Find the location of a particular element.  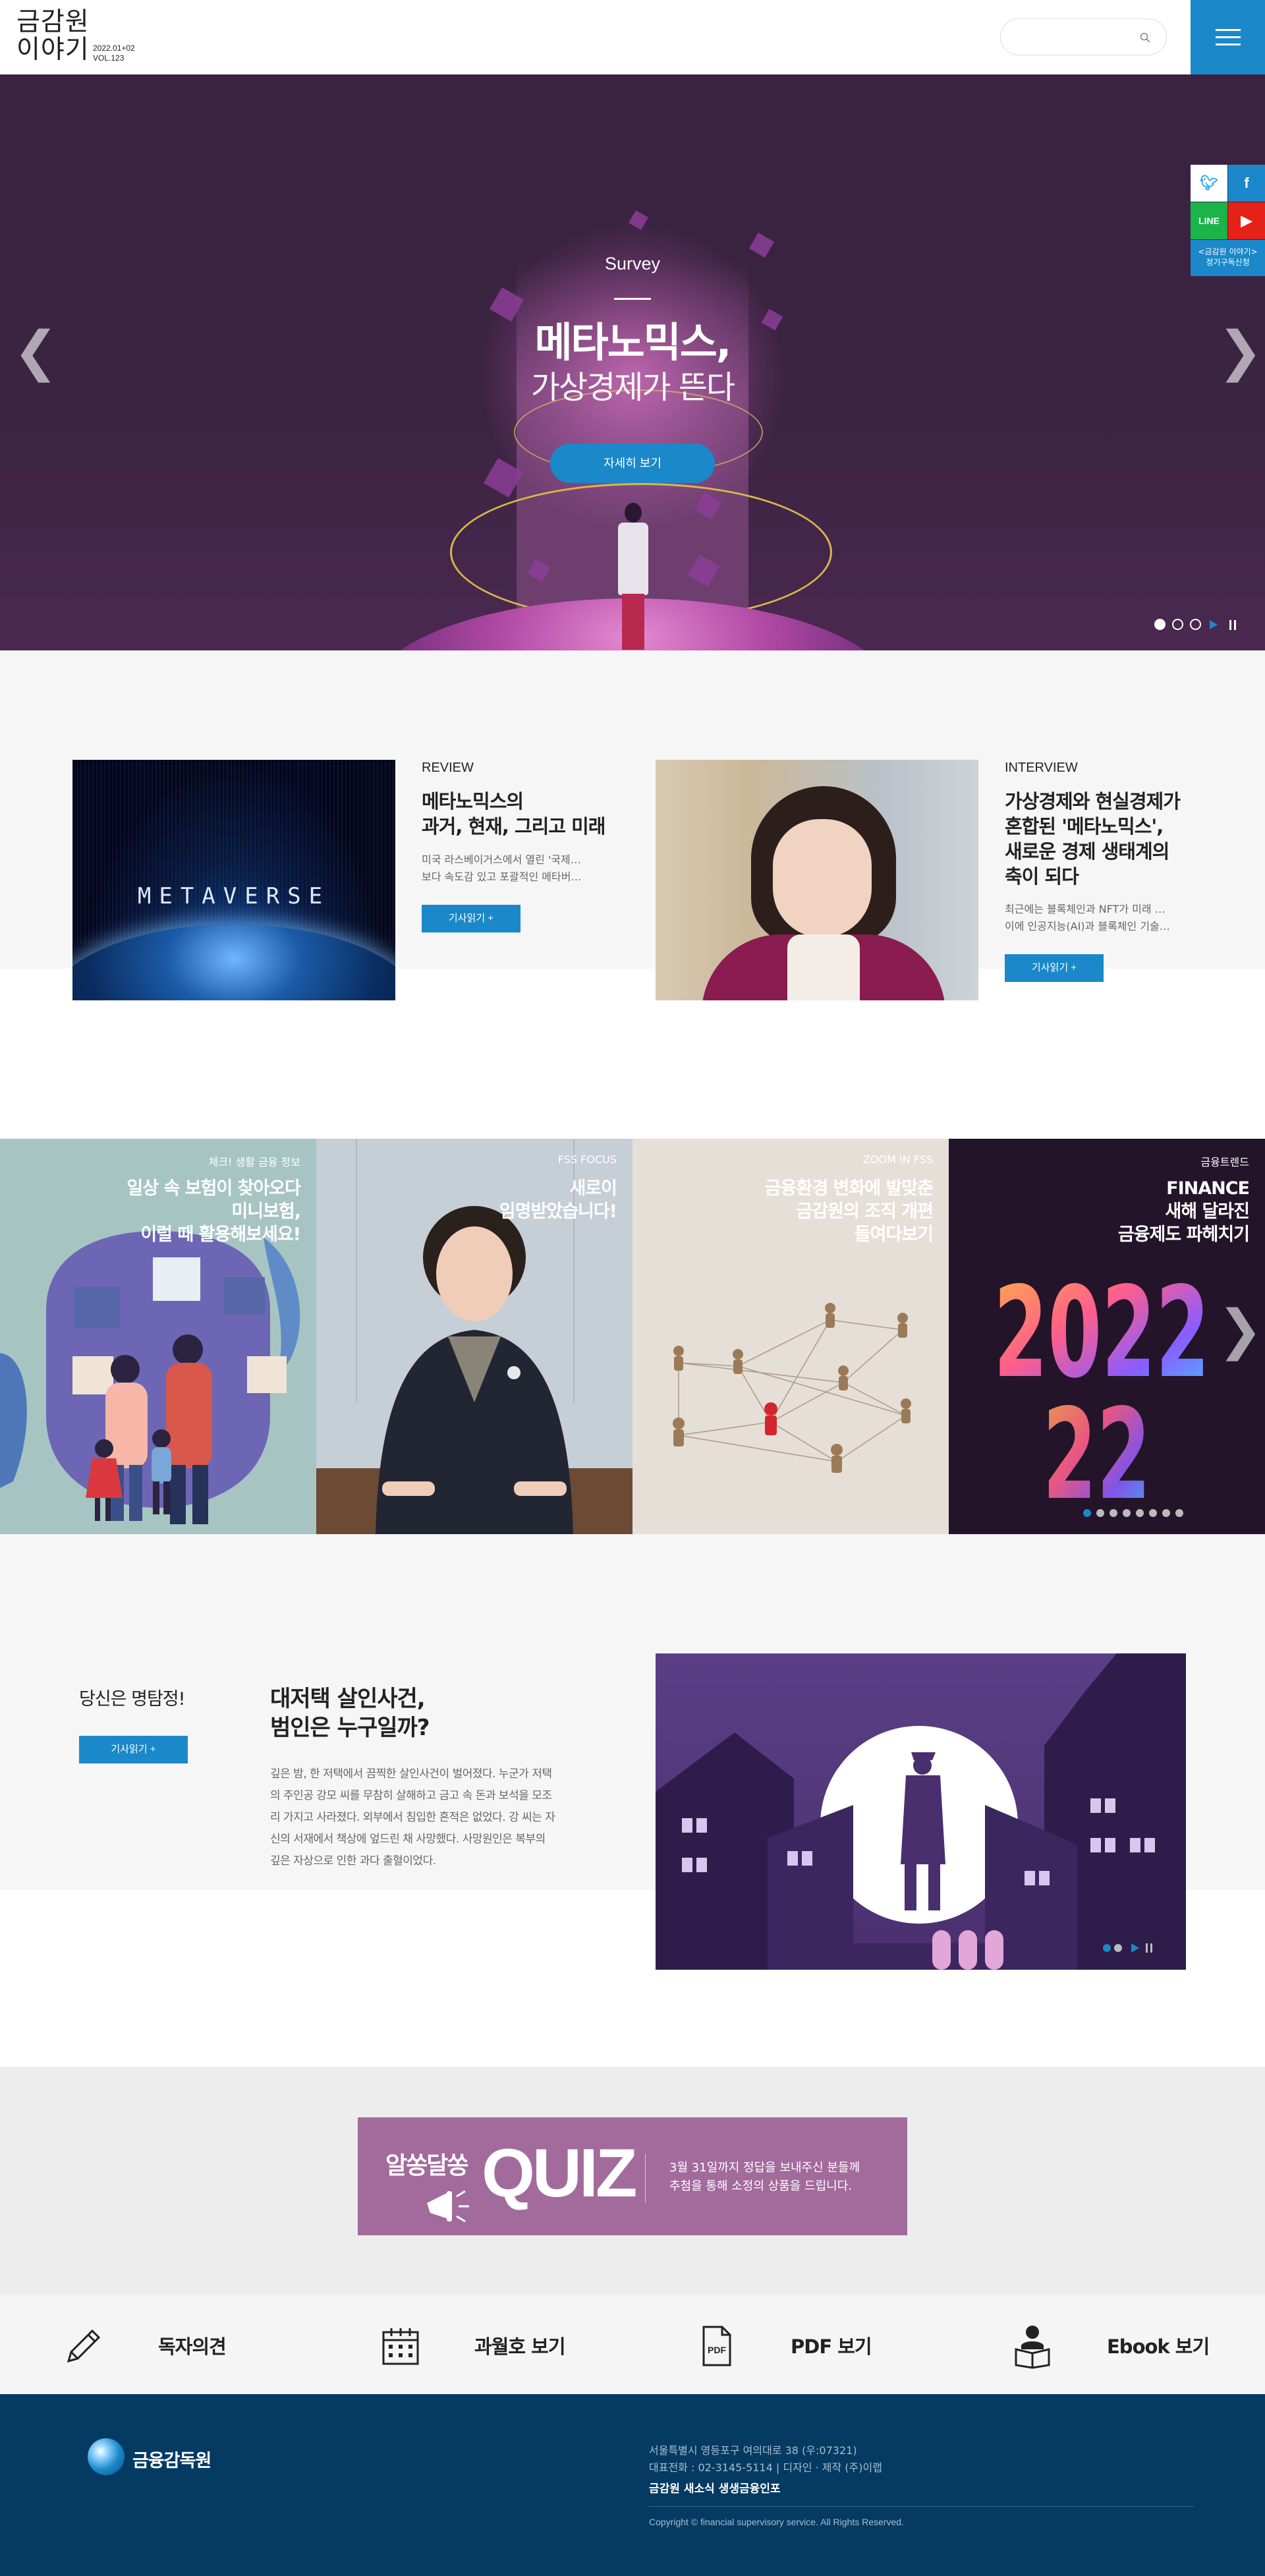

footer-contact: 대표전화 : 02-3145-5114 | 디자인 · 제작 (주)이랩 is located at coordinates (765, 2467).